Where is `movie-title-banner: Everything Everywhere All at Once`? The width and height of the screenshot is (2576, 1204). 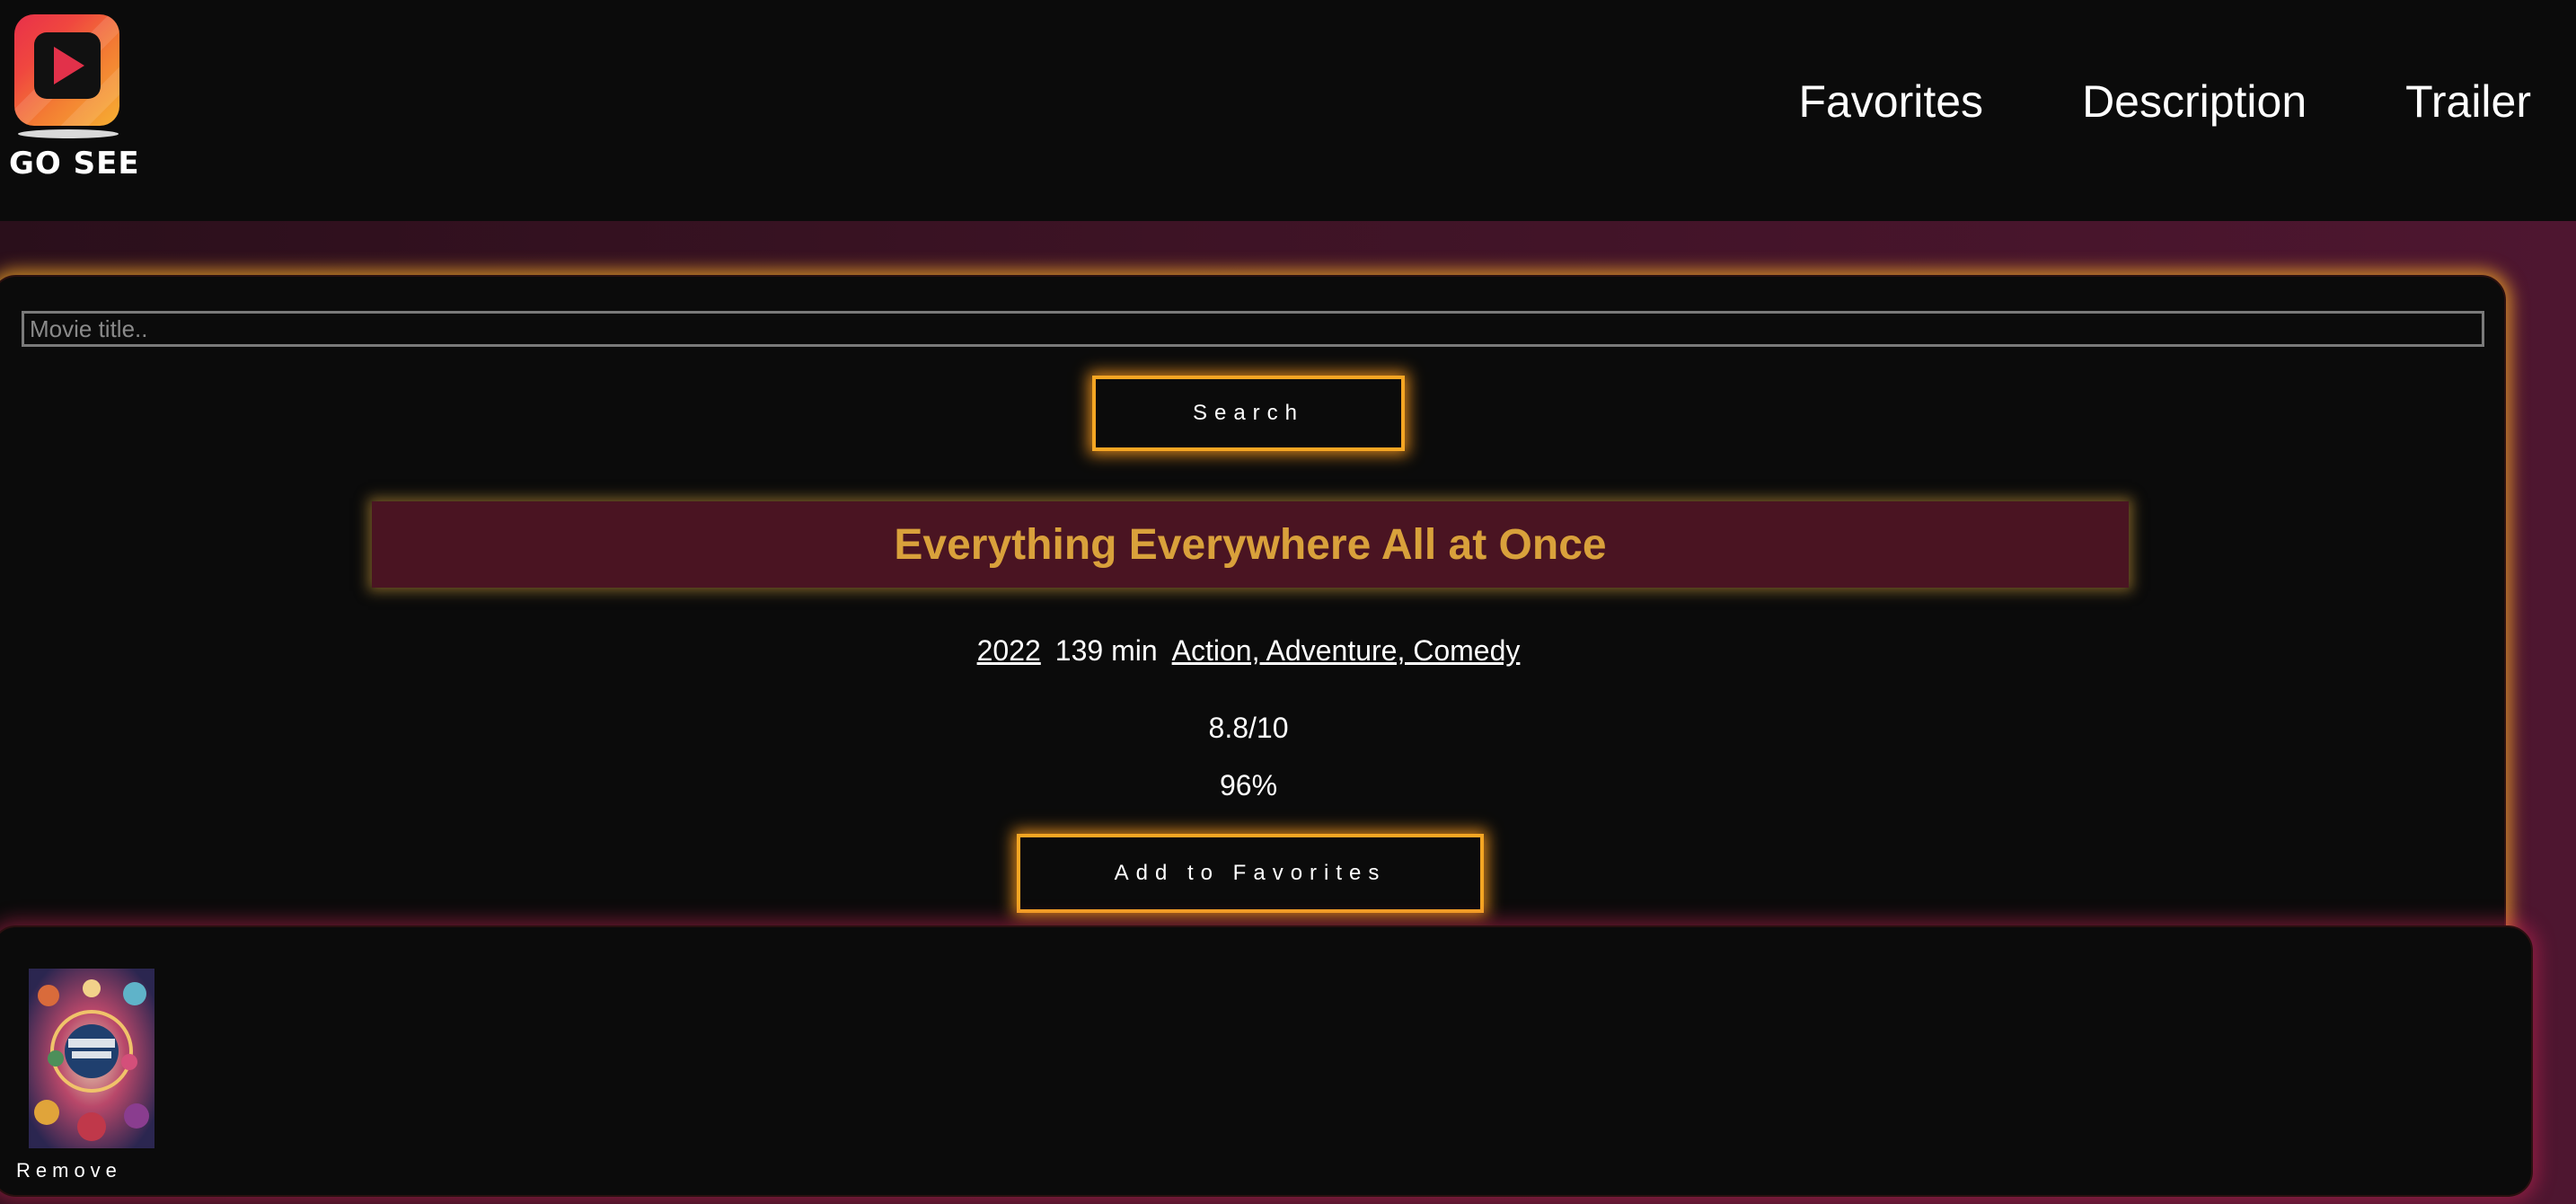 movie-title-banner: Everything Everywhere All at Once is located at coordinates (1250, 544).